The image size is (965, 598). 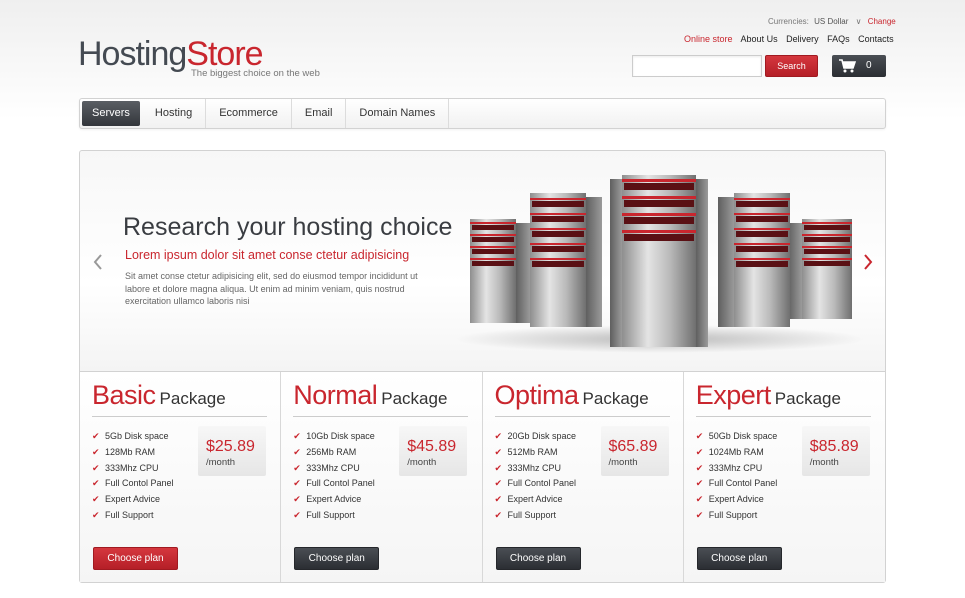 What do you see at coordinates (133, 437) in the screenshot?
I see `feature-item: ✔ 5Gb Disk space` at bounding box center [133, 437].